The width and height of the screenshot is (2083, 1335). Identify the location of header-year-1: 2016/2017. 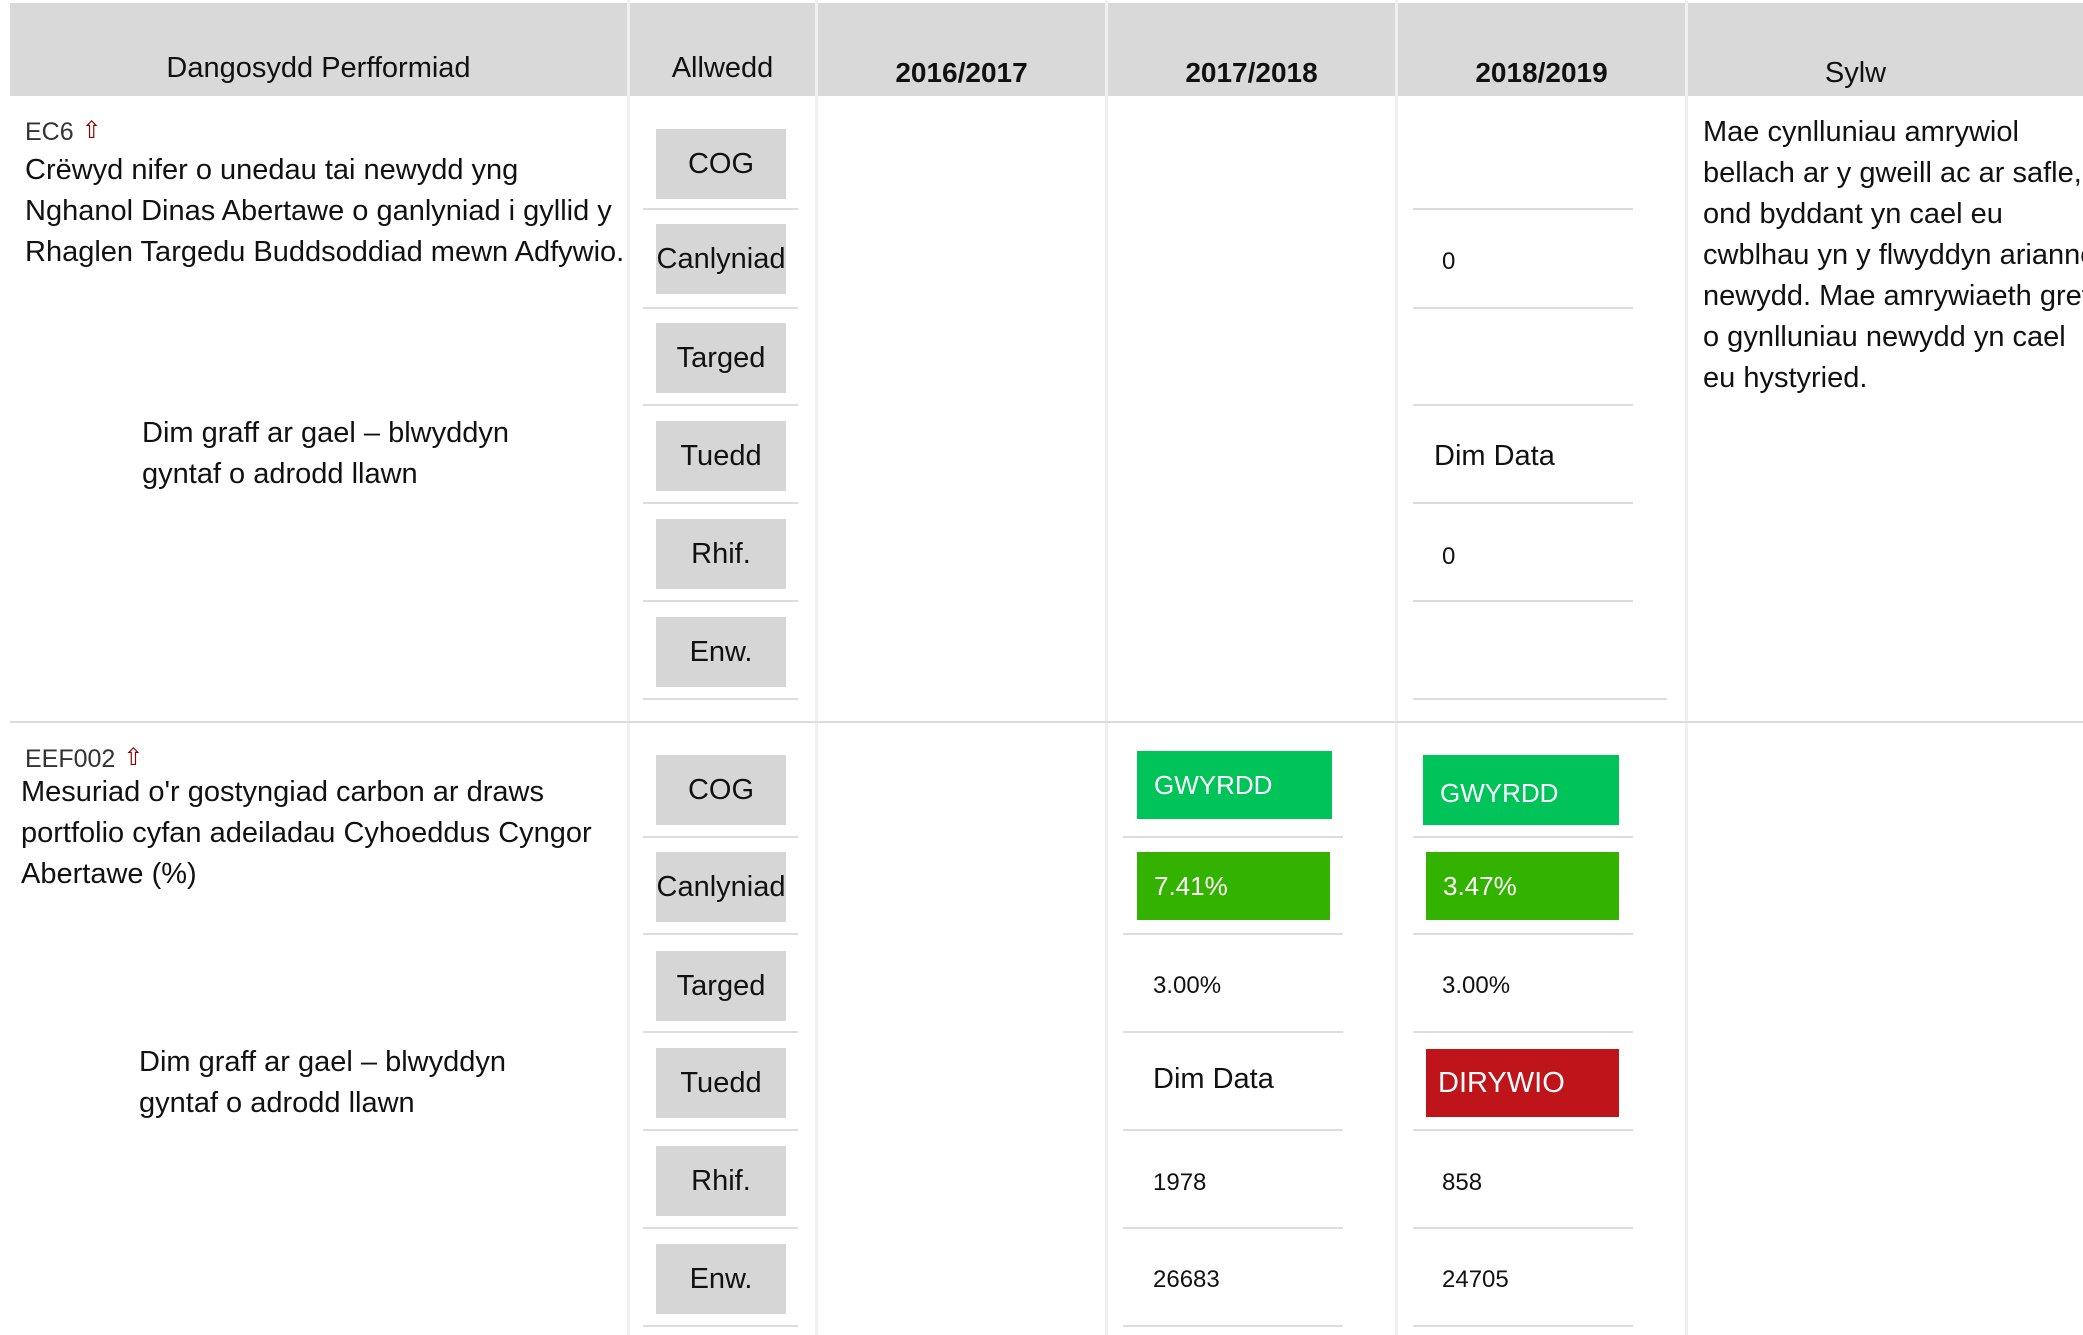
(961, 49).